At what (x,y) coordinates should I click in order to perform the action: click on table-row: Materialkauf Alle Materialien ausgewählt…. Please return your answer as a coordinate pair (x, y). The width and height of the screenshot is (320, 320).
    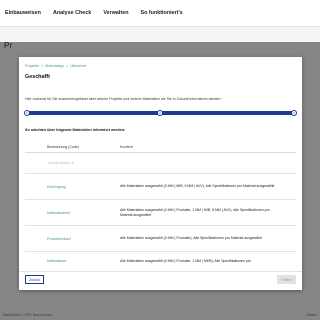
    Looking at the image, I should click on (160, 261).